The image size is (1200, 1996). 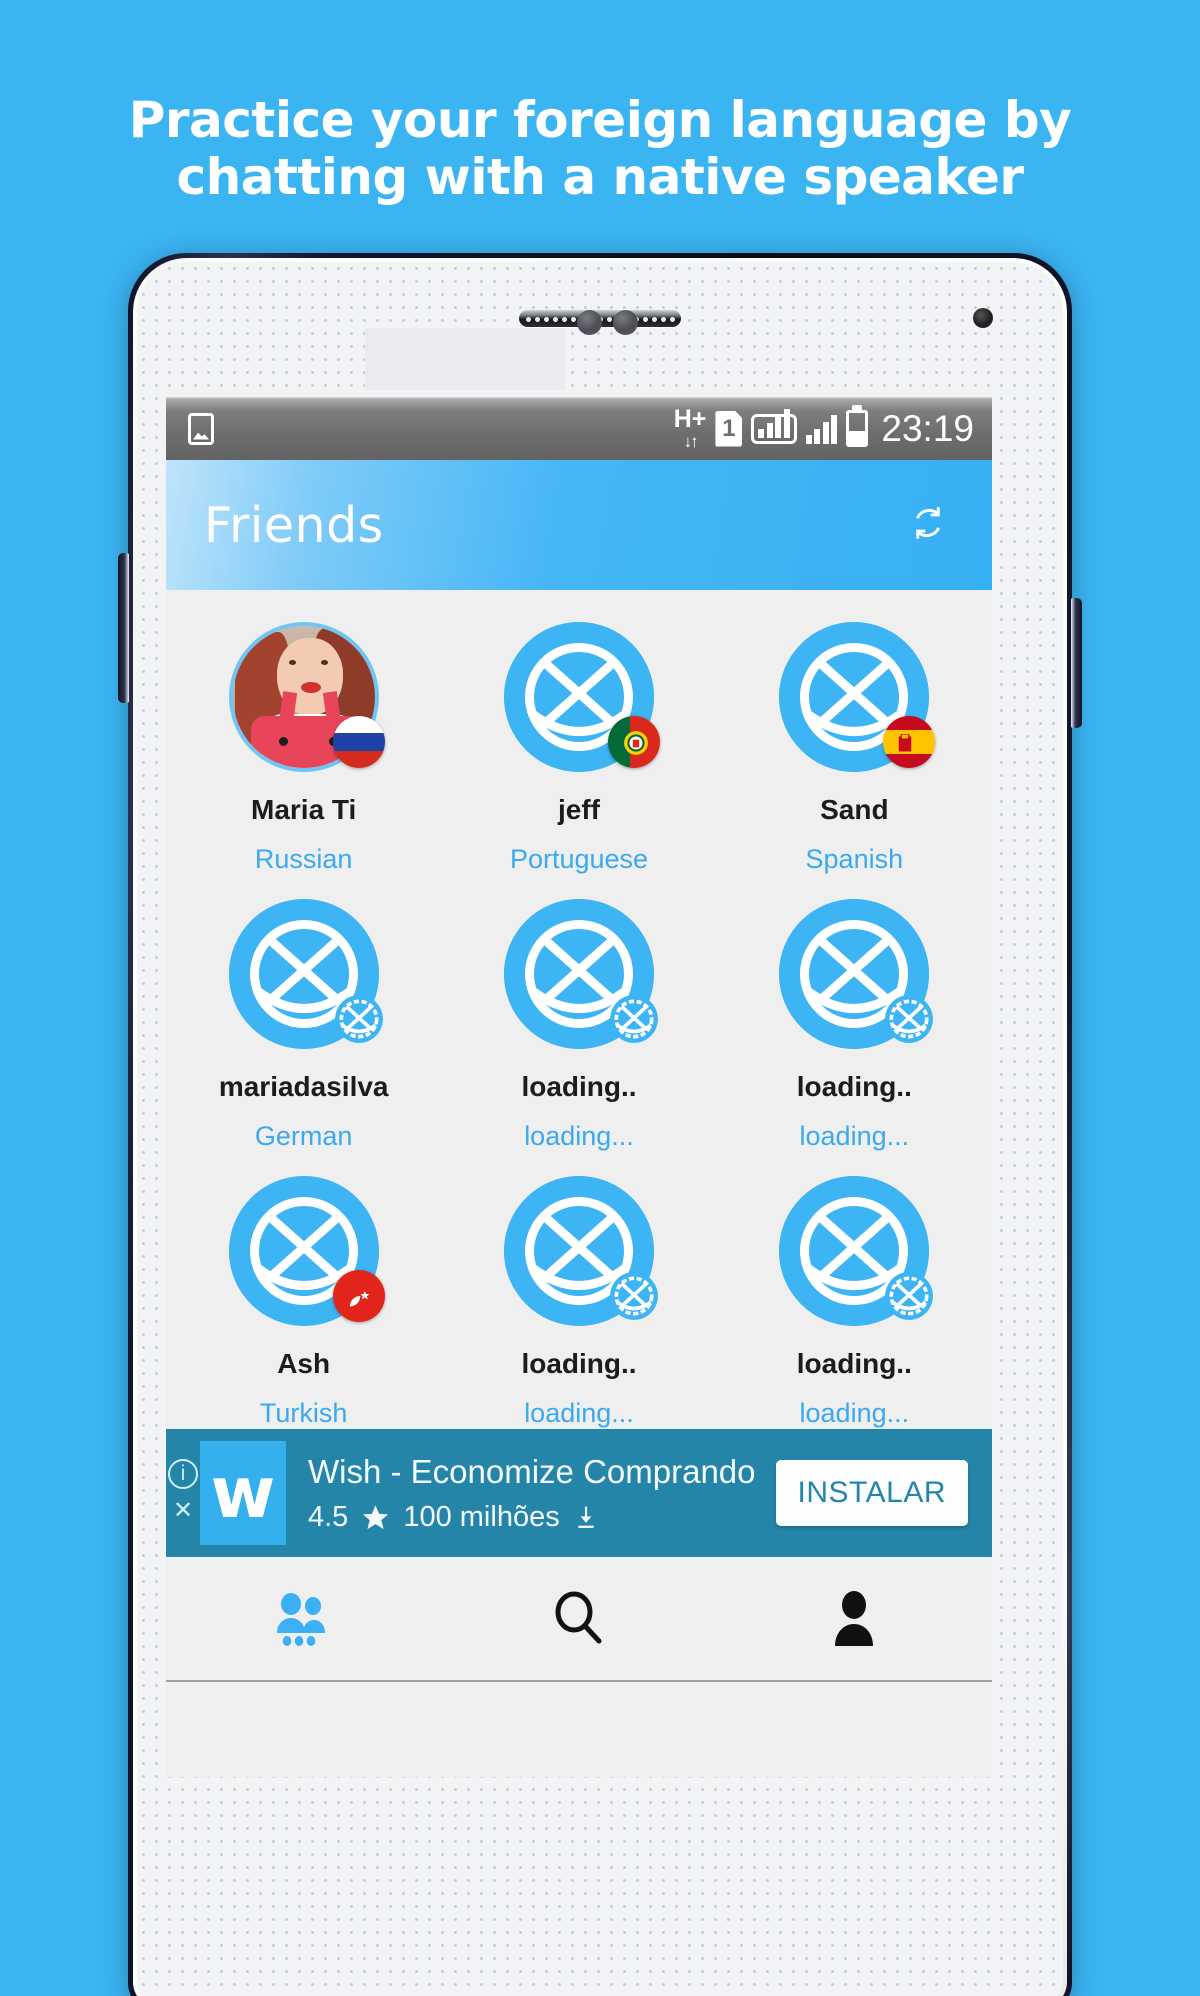 I want to click on people-group-icon, so click(x=300, y=1619).